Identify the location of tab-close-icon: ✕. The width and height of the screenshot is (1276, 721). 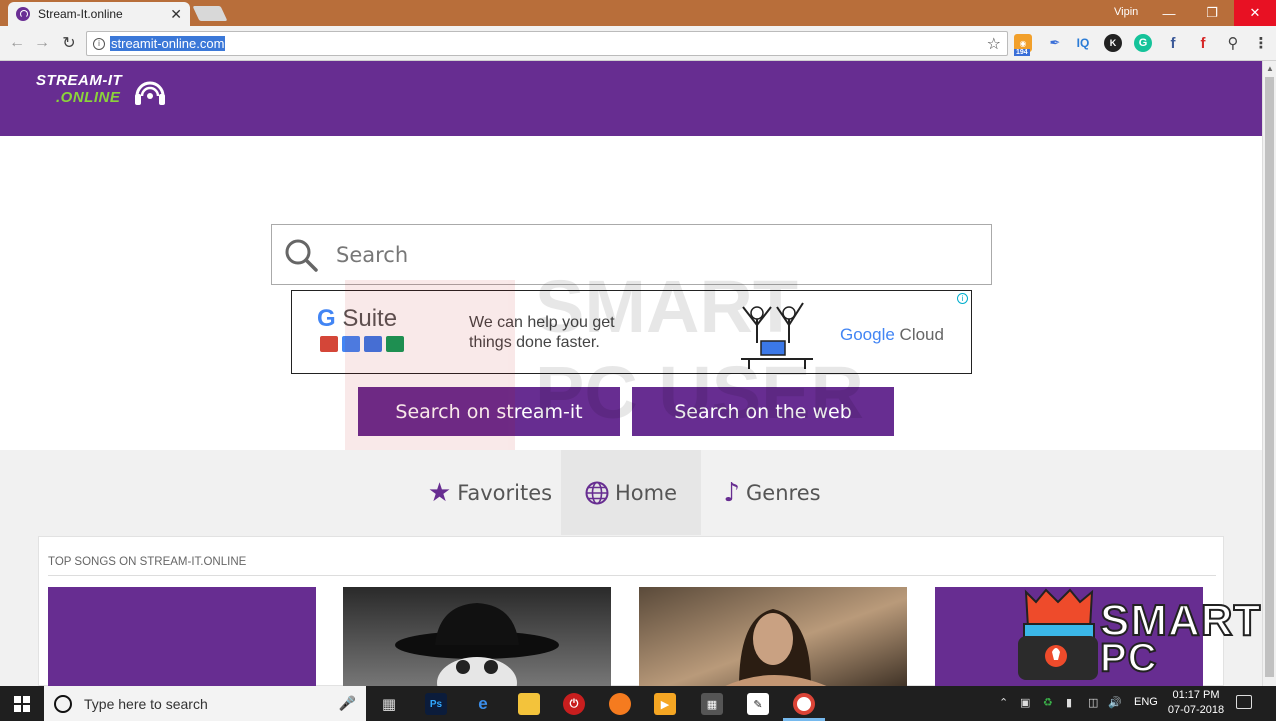
(176, 14).